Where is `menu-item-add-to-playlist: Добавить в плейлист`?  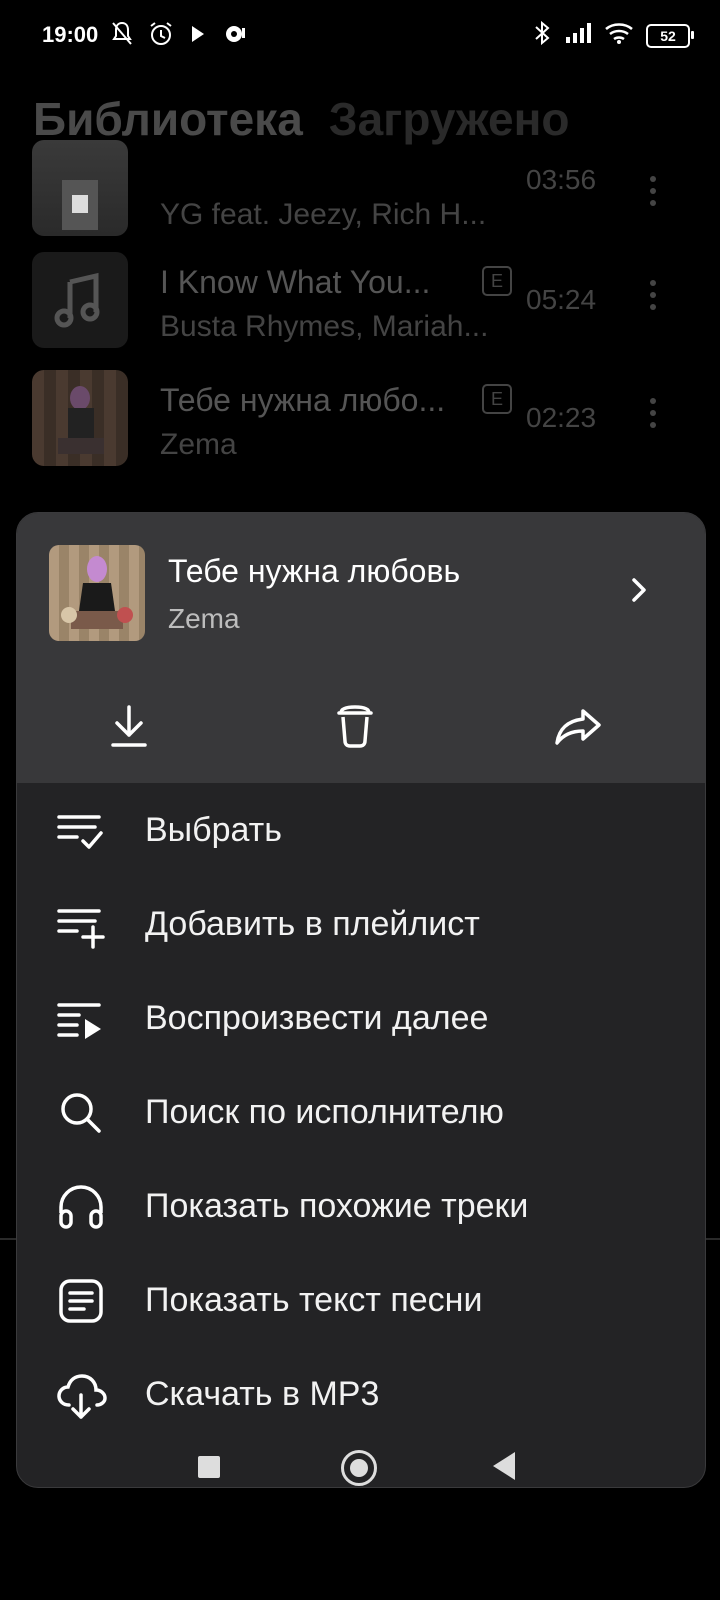
menu-item-add-to-playlist: Добавить в плейлист is located at coordinates (361, 925).